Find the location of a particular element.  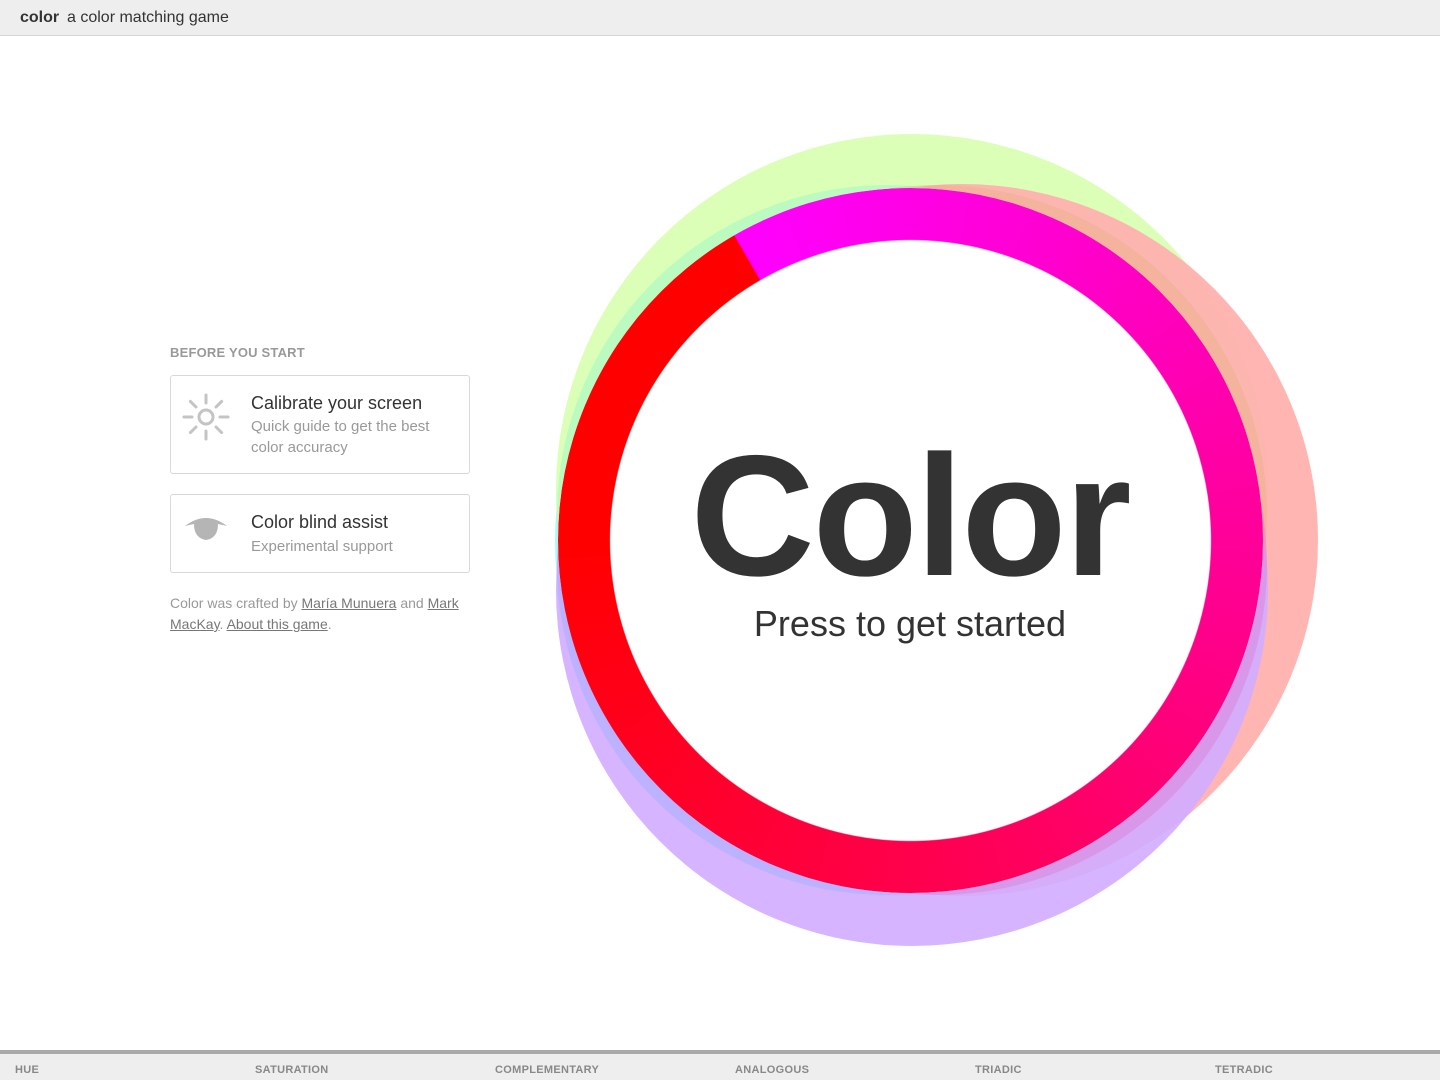

mode-hue: HUE is located at coordinates (27, 1070).